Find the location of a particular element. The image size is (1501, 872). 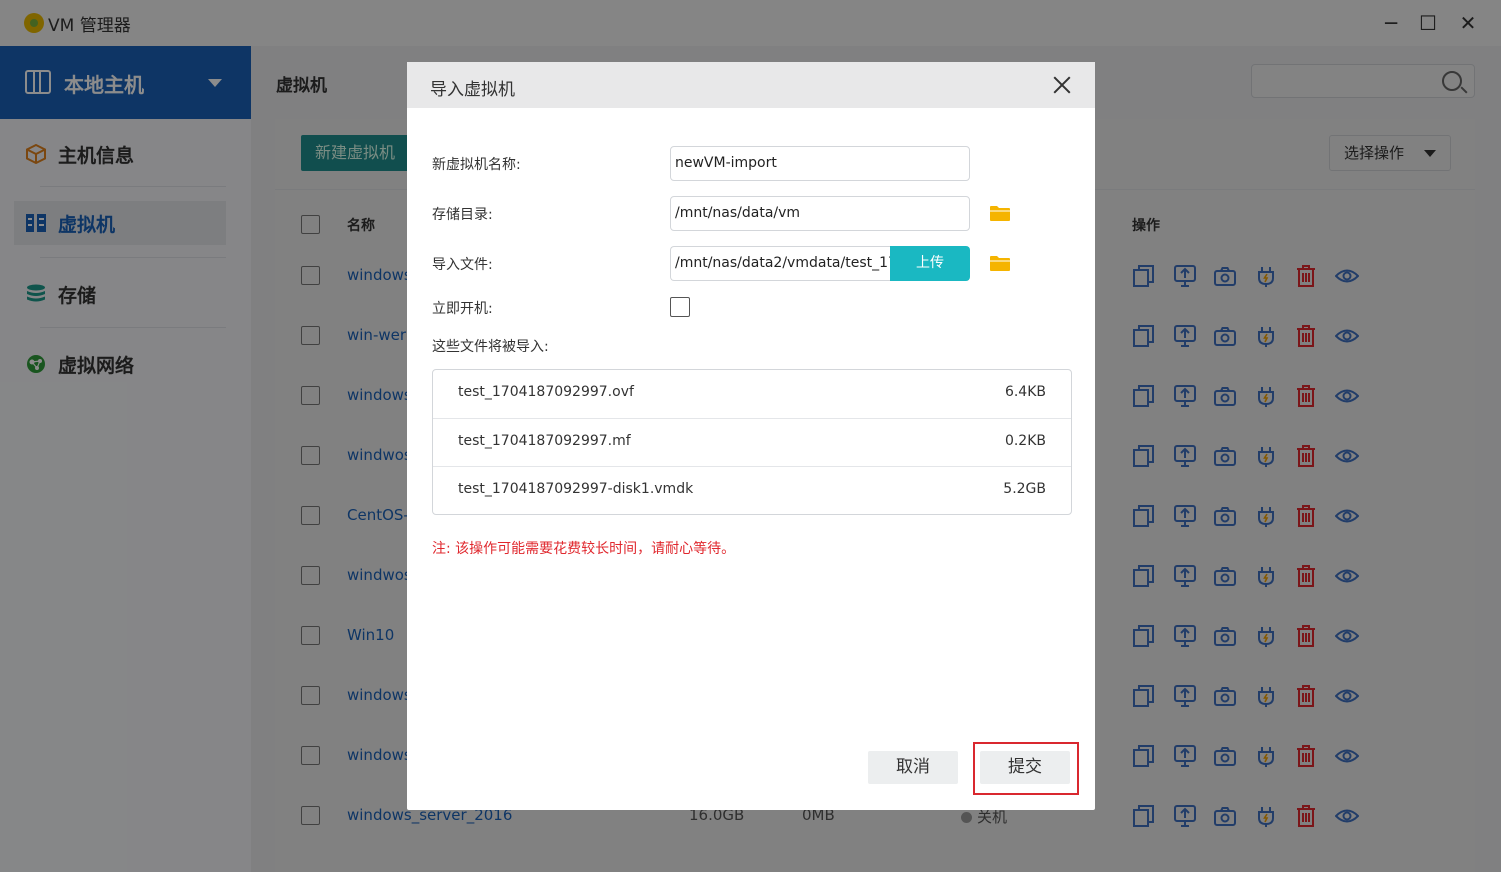

close-icon is located at coordinates (1062, 85).